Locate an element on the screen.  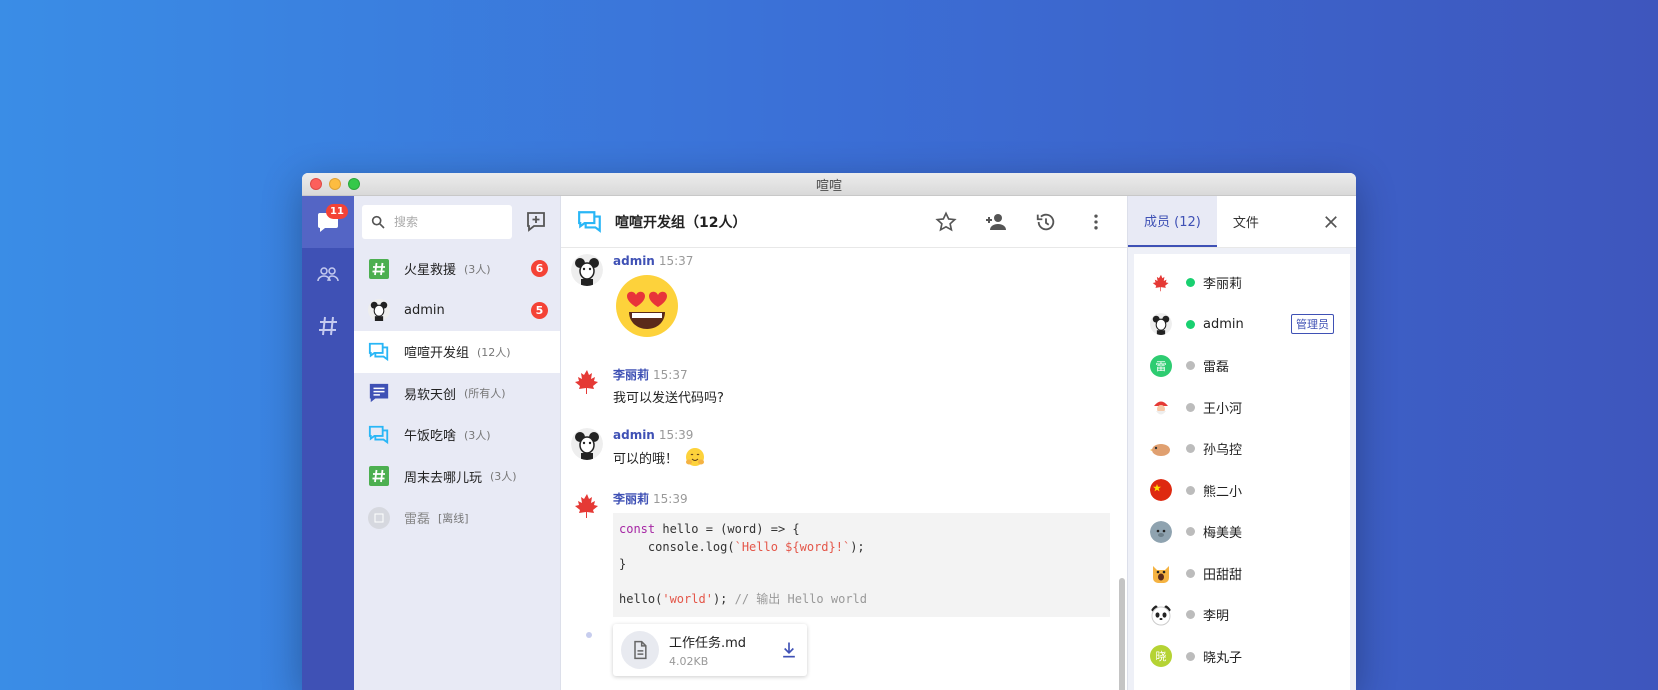
member-item: 王小河 is located at coordinates (1242, 408).